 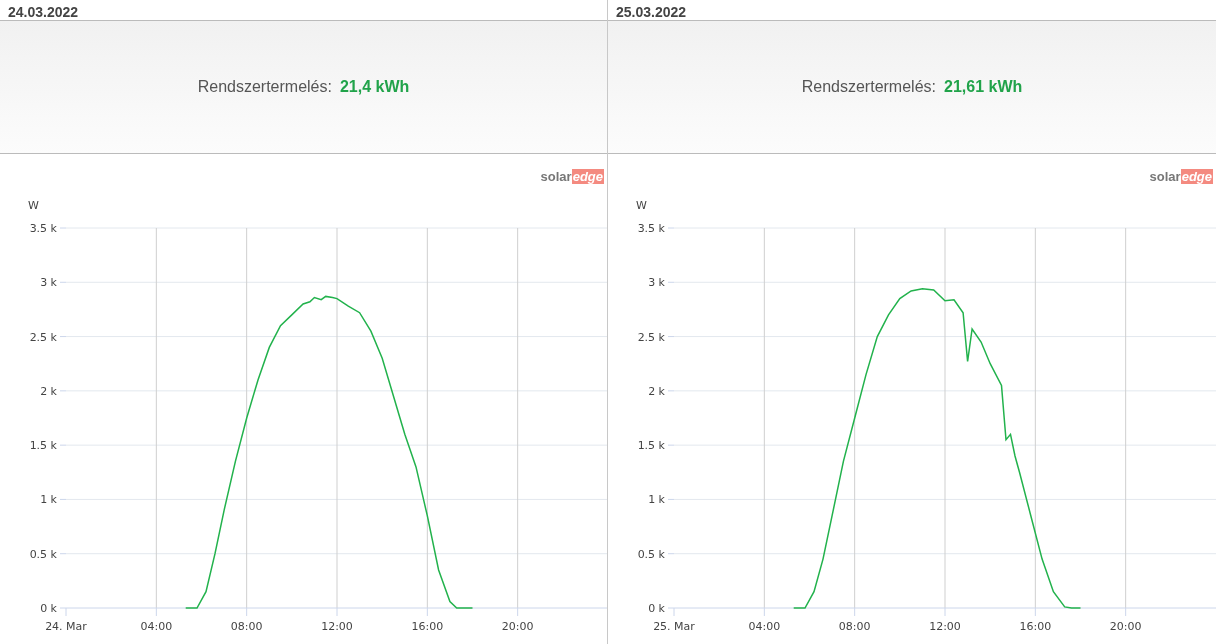 What do you see at coordinates (674, 626) in the screenshot?
I see `x-tick-label: 25. Mar` at bounding box center [674, 626].